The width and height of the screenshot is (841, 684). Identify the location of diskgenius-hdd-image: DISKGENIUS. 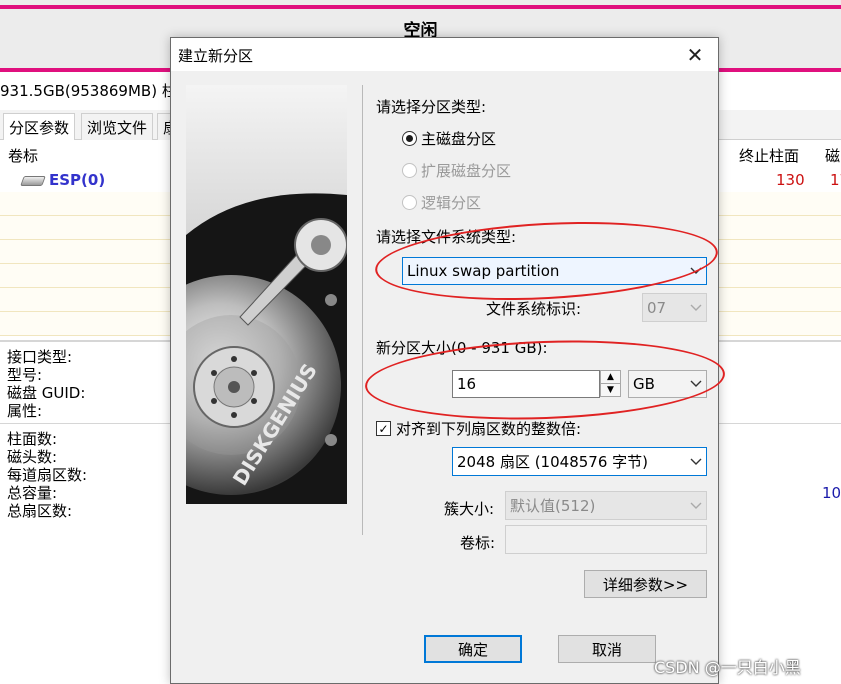
(266, 294).